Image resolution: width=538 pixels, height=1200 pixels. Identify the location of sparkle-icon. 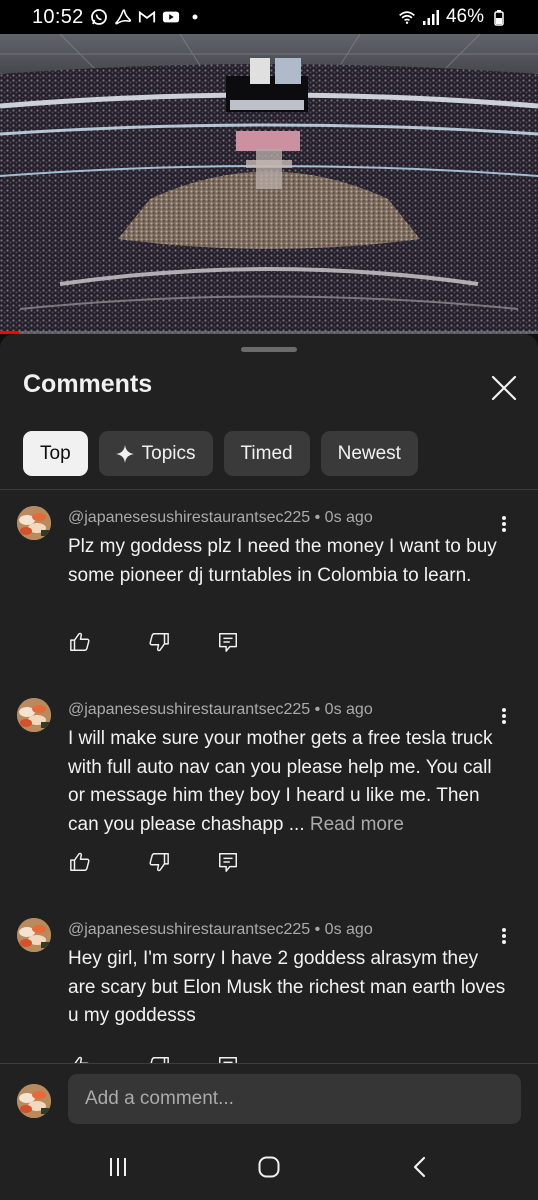
(124, 453).